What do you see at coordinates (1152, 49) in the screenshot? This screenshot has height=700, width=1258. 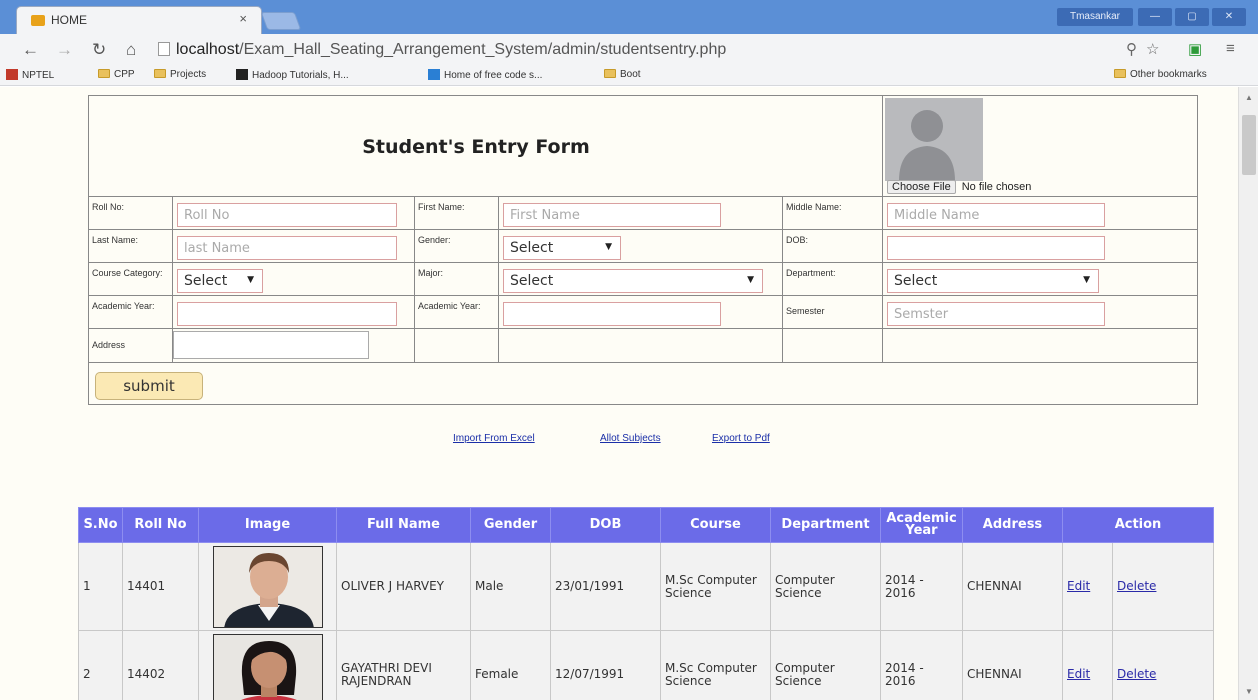 I see `star-icon: ☆` at bounding box center [1152, 49].